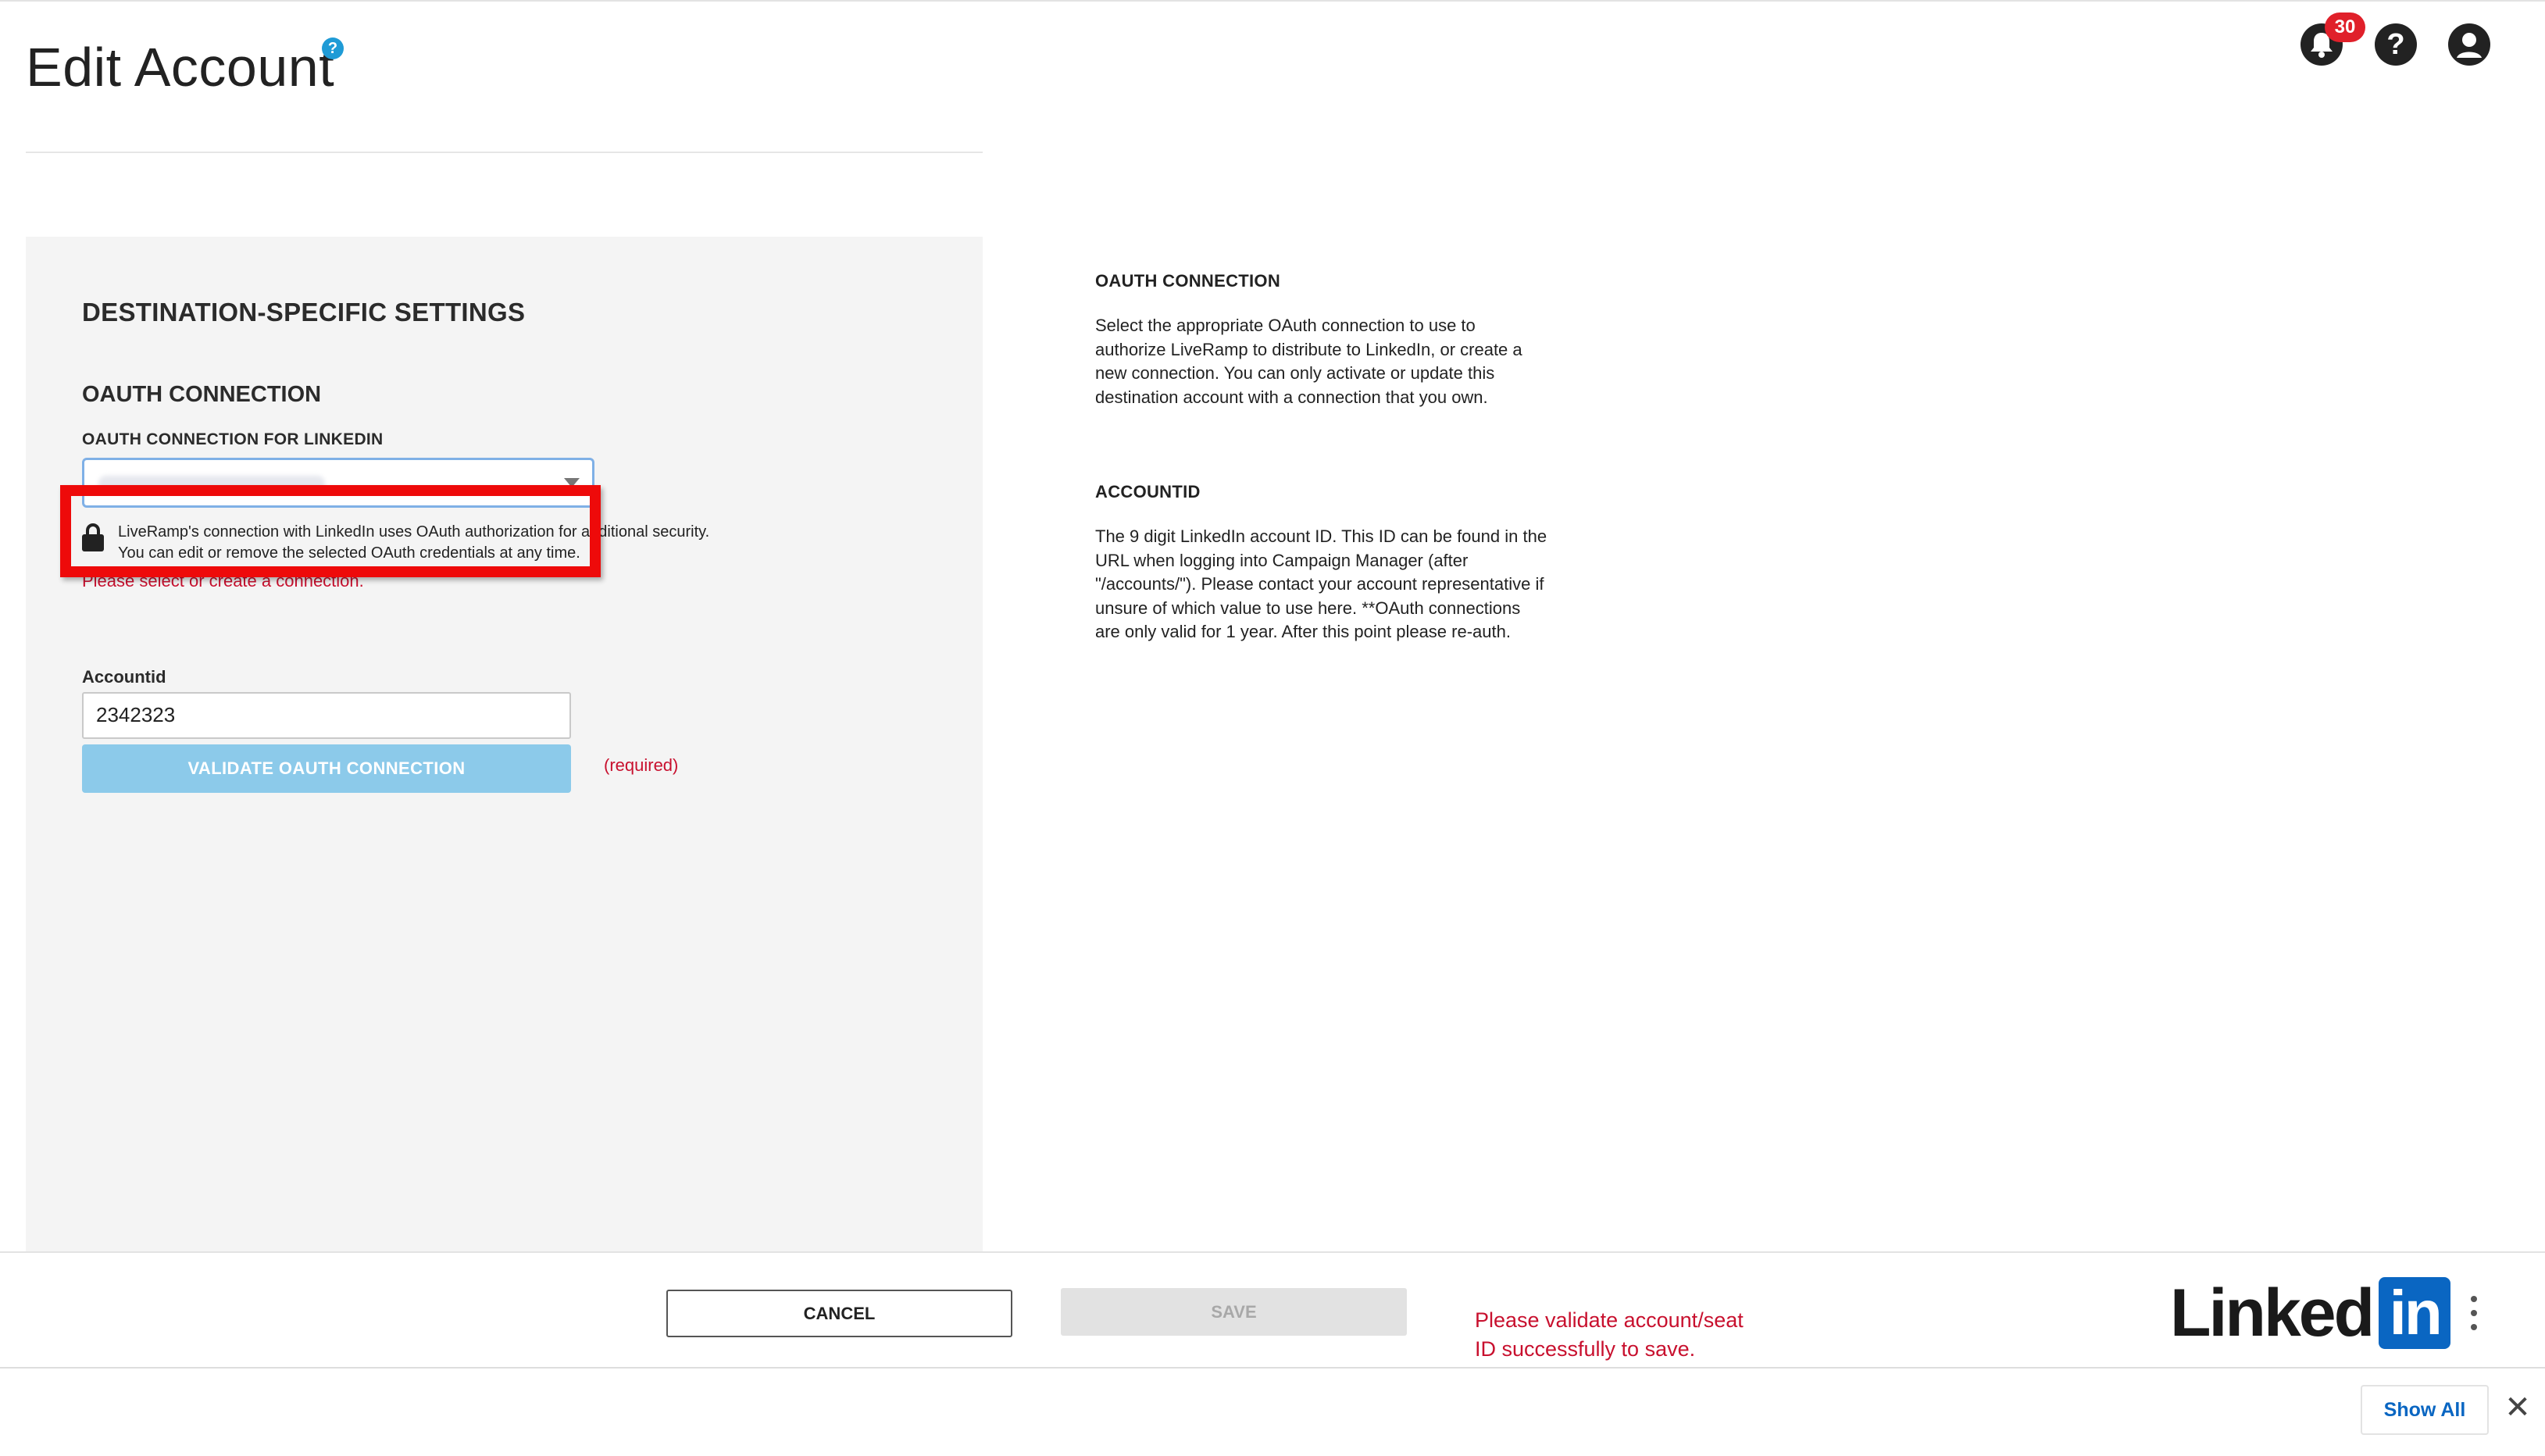 This screenshot has height=1456, width=2545. I want to click on top-border, so click(1272, 1).